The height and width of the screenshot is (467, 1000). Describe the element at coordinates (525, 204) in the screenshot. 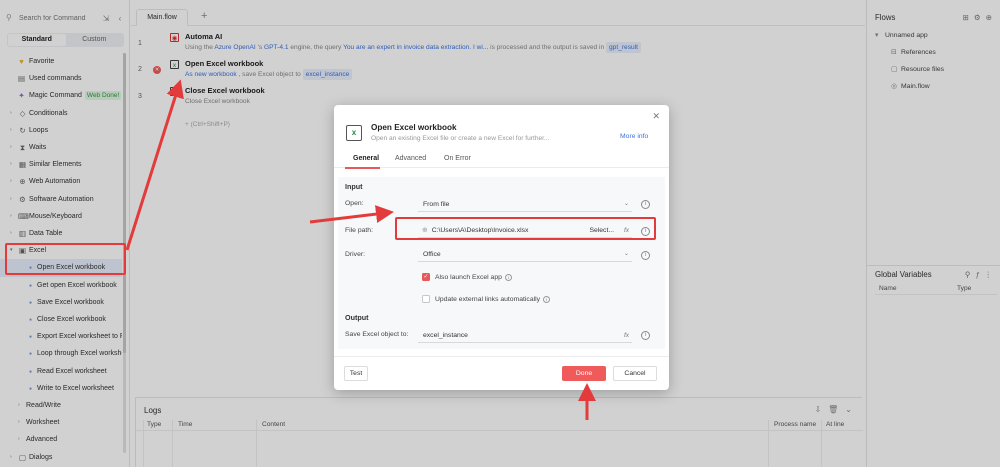

I see `open-select: From file ⌄` at that location.